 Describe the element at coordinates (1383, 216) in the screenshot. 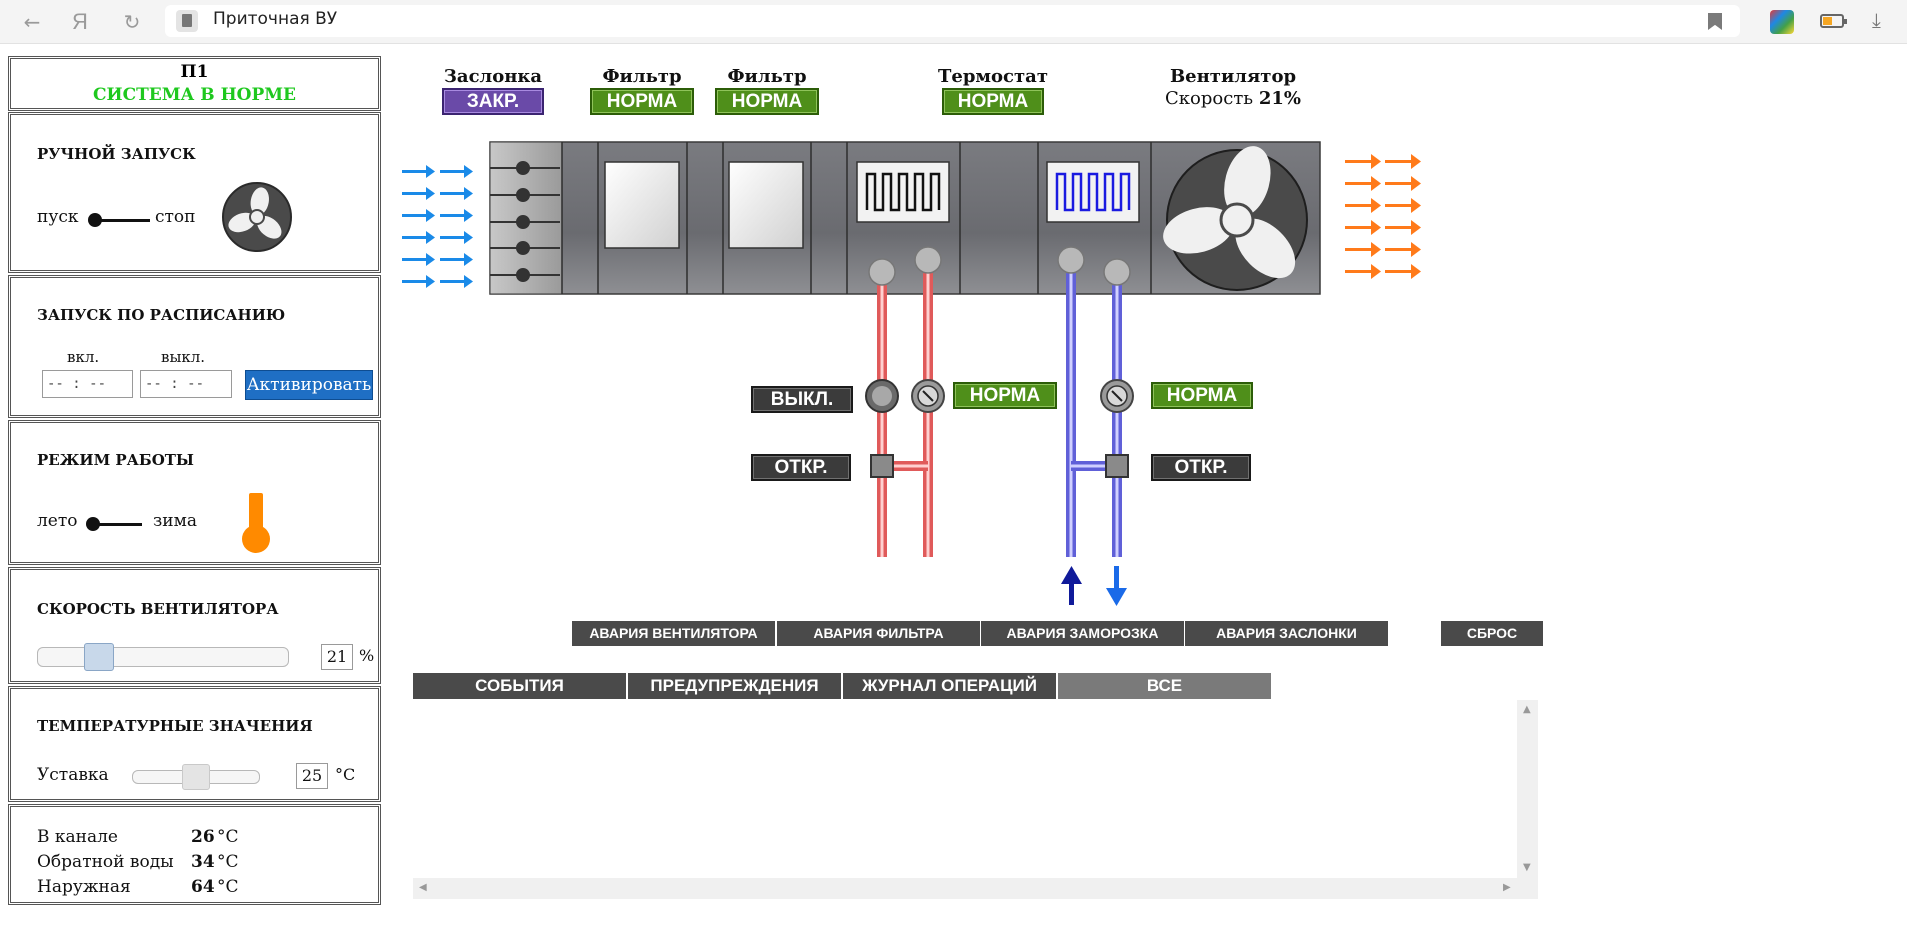

I see `exhaust-arrows-icon` at that location.